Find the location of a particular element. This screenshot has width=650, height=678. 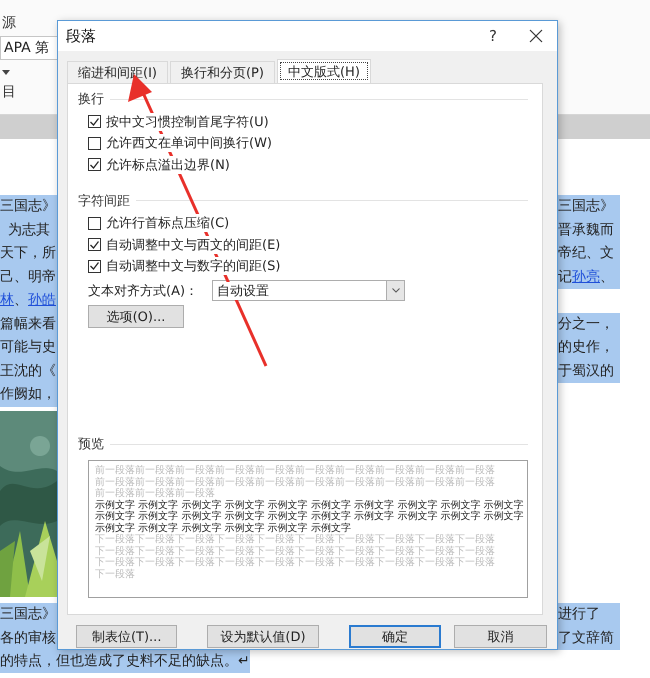

section-title: 换行 is located at coordinates (91, 99).